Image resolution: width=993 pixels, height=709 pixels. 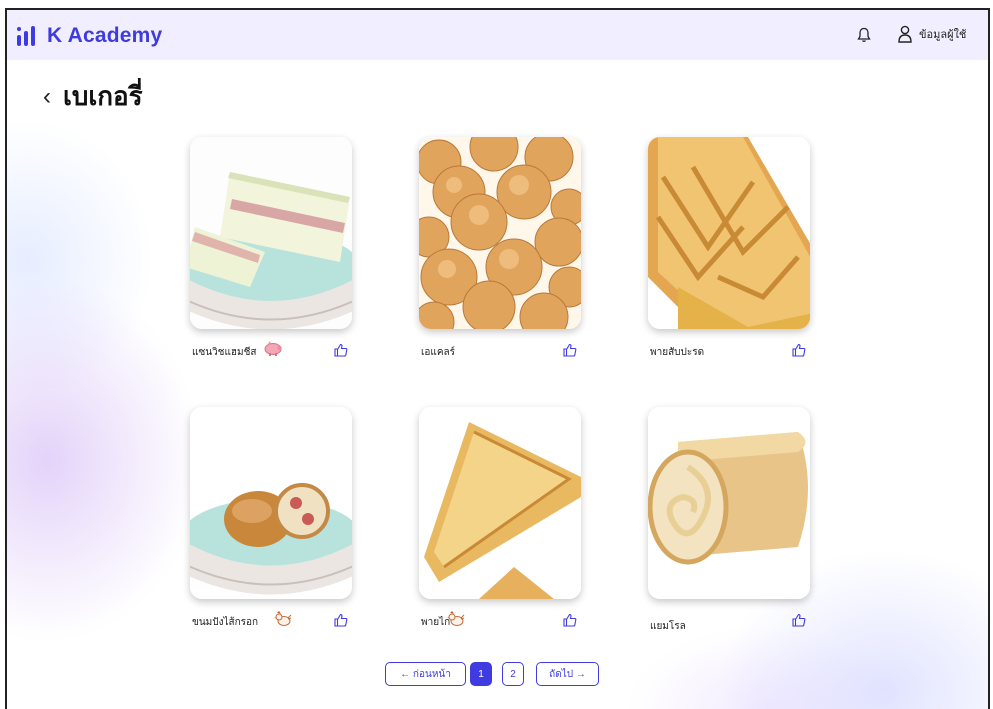 What do you see at coordinates (668, 626) in the screenshot?
I see `item-name: แยมโรล` at bounding box center [668, 626].